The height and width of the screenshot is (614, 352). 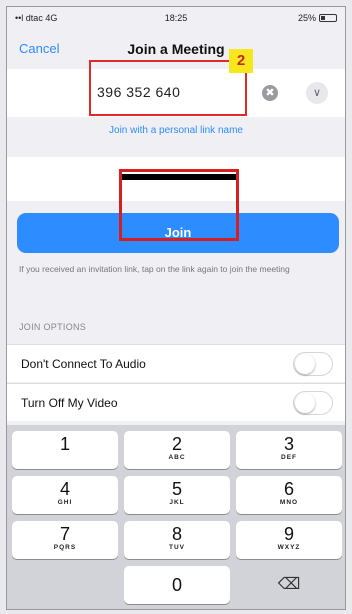 What do you see at coordinates (177, 457) in the screenshot?
I see `key-letters: ABC` at bounding box center [177, 457].